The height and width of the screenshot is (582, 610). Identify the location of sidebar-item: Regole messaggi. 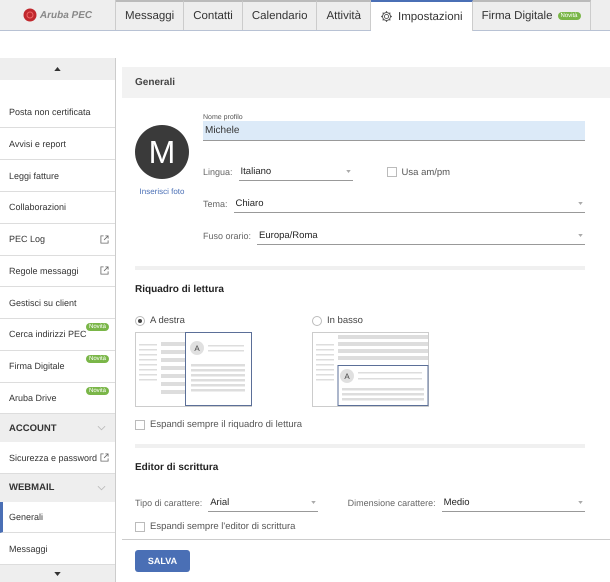
(57, 272).